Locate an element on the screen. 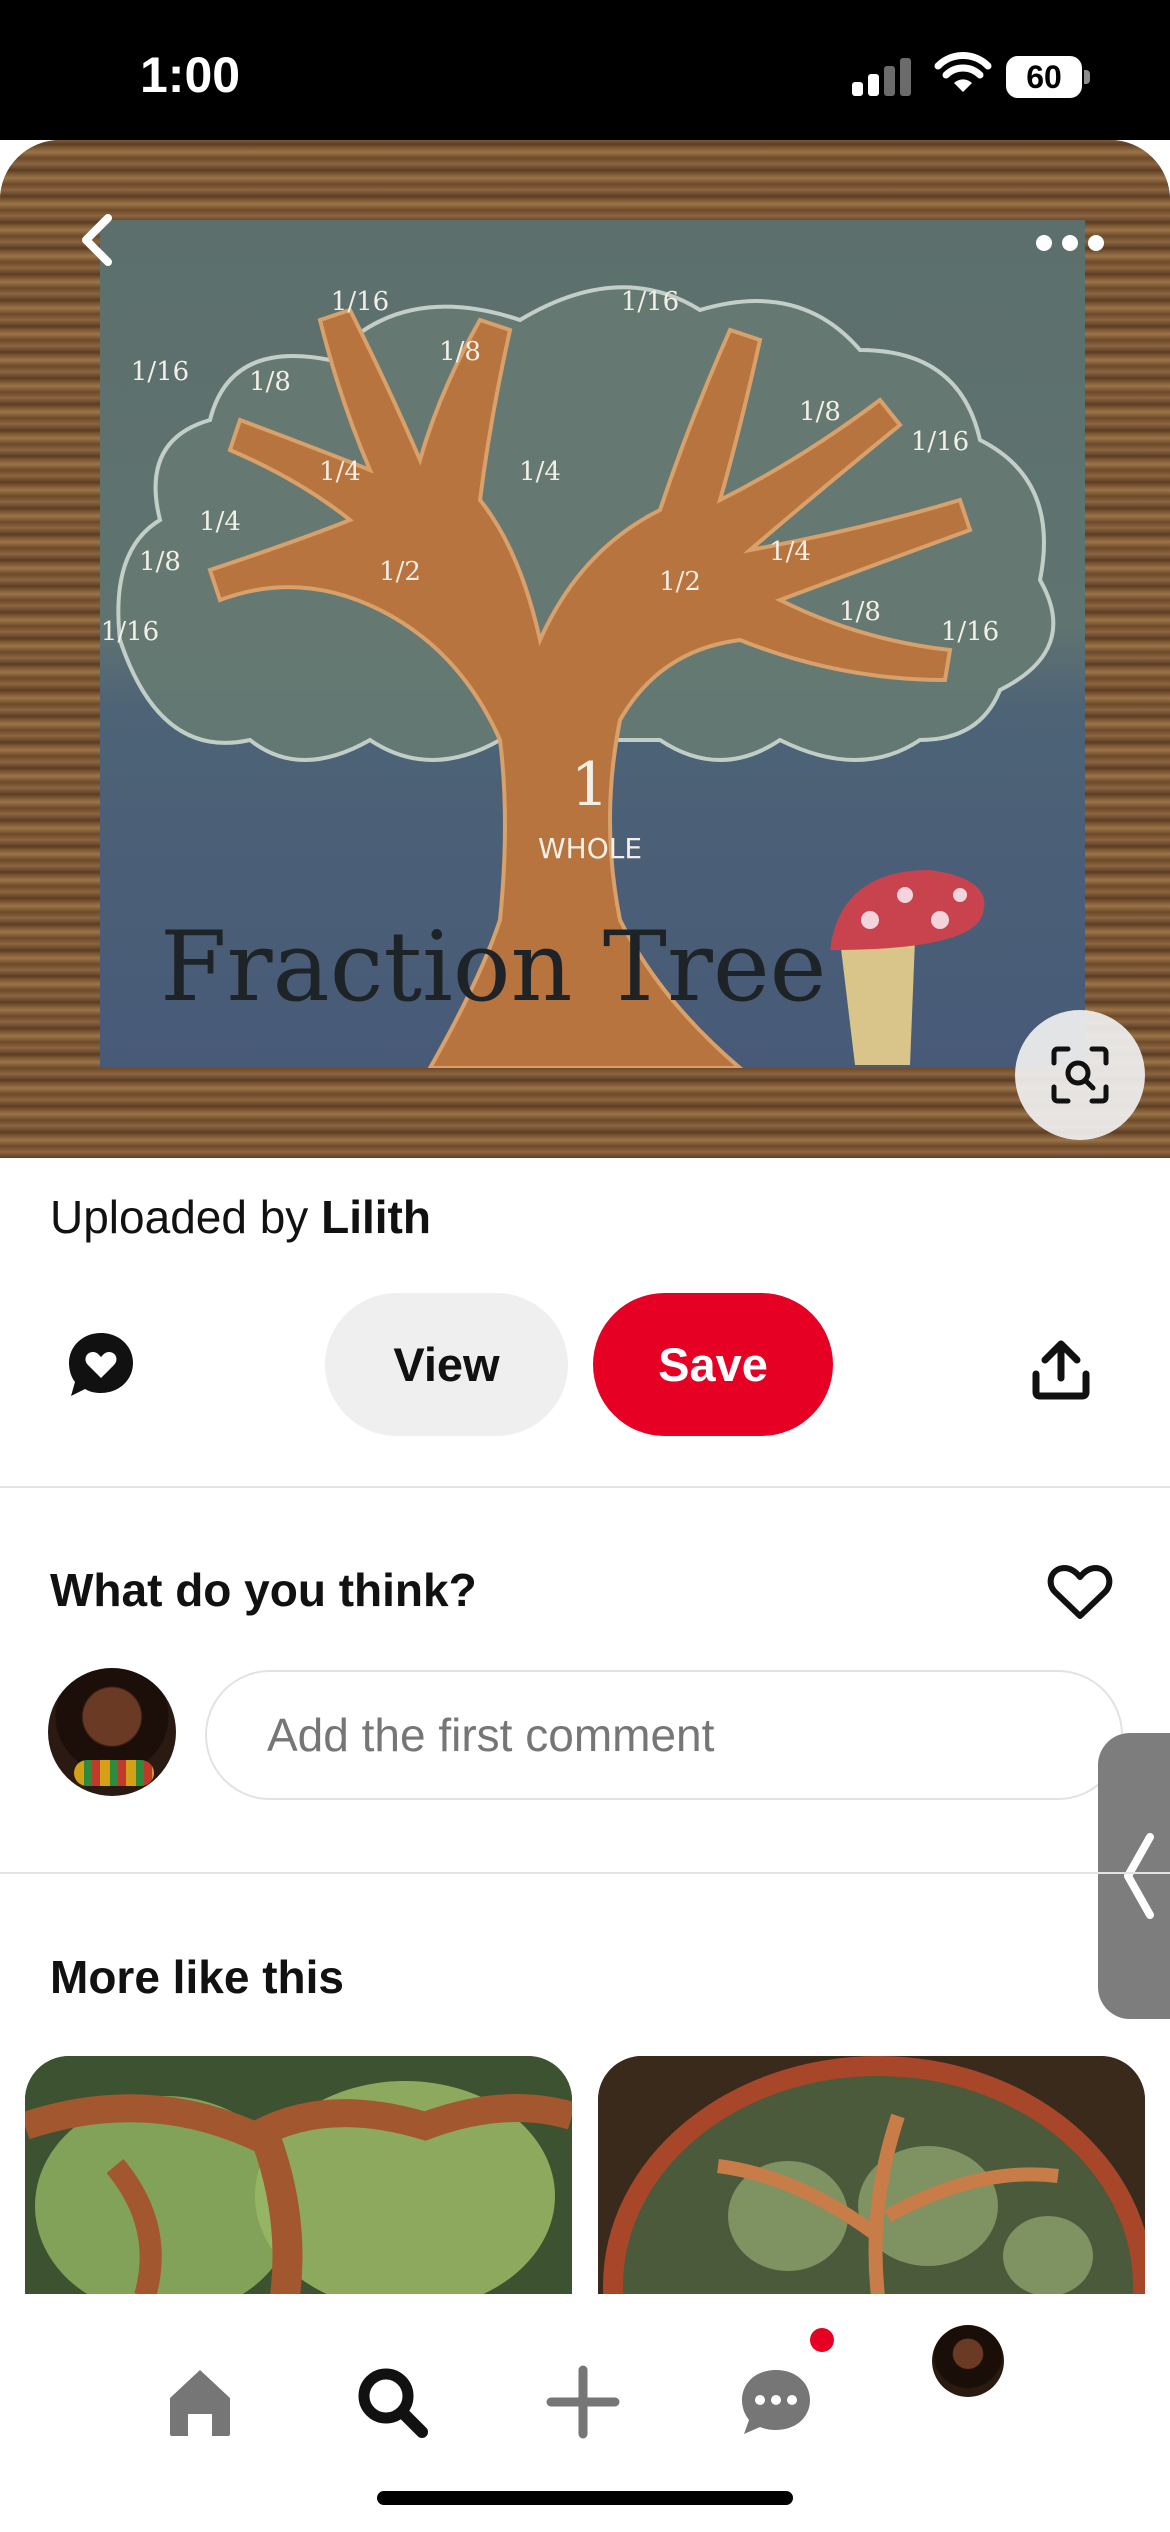  label-whole-word: WHOLE is located at coordinates (590, 848).